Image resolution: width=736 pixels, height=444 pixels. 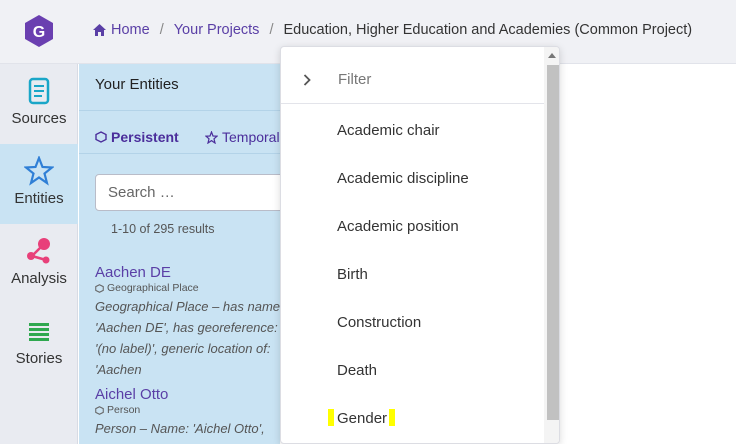 I want to click on svg-text: G, so click(x=39, y=32).